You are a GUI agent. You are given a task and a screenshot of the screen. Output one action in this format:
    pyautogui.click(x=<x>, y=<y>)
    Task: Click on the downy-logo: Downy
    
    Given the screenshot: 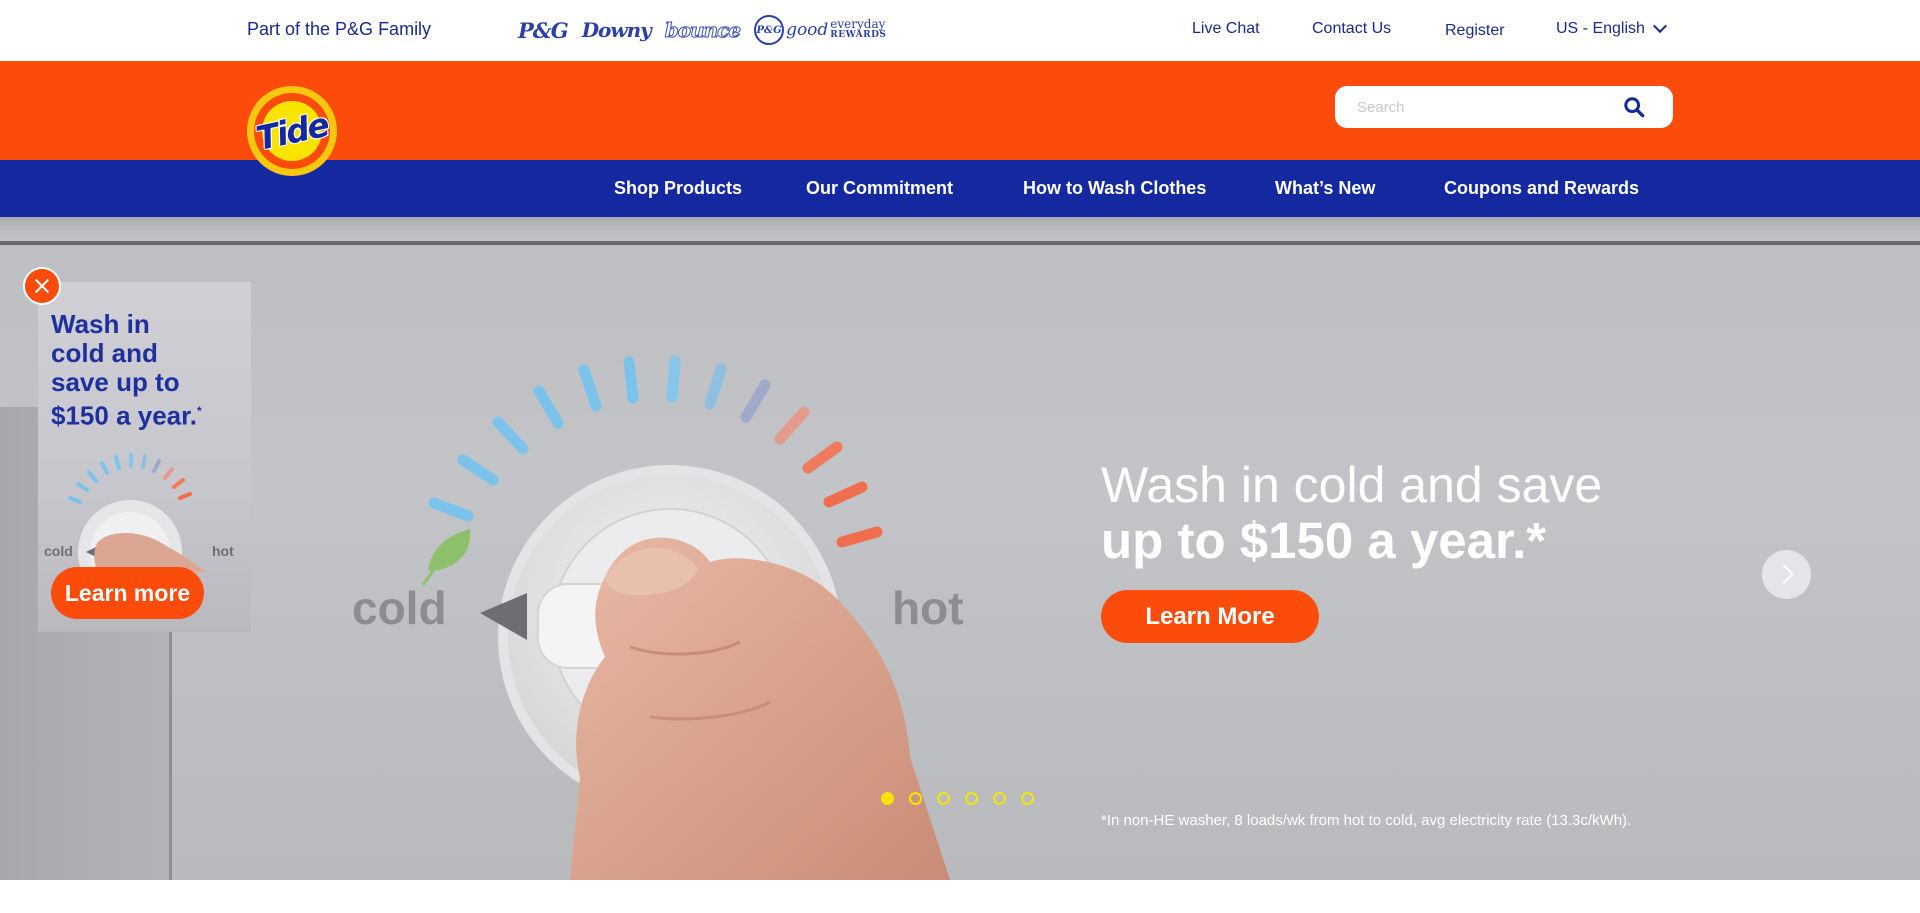 What is the action you would take?
    pyautogui.click(x=617, y=30)
    